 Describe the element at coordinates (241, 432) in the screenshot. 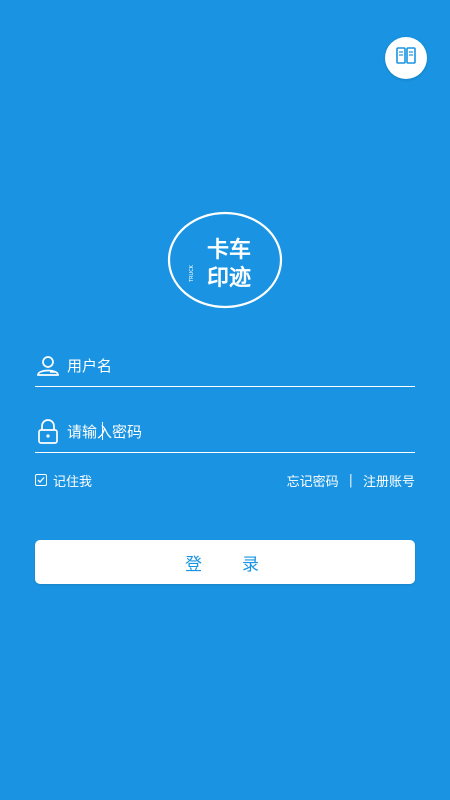

I see `password-input` at that location.